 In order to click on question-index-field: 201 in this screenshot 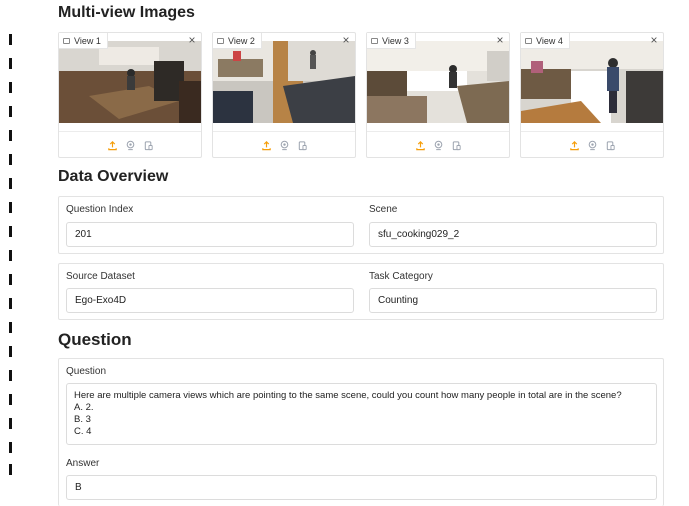, I will do `click(210, 234)`.